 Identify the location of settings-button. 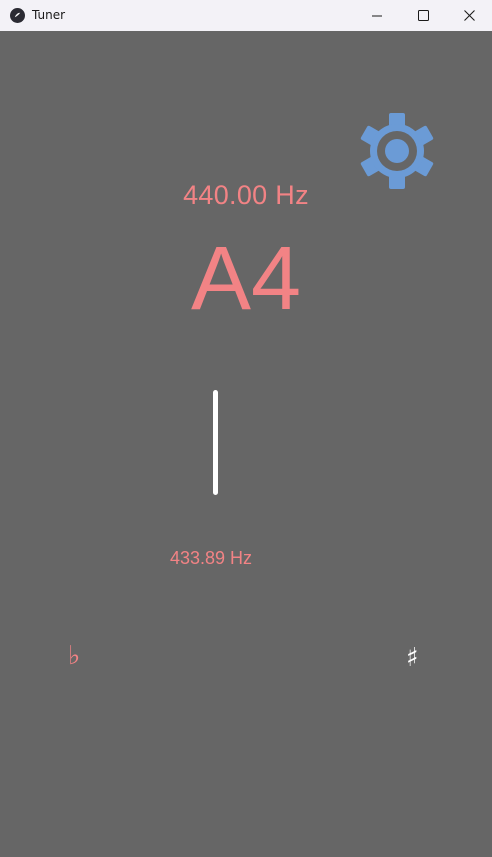
(397, 151).